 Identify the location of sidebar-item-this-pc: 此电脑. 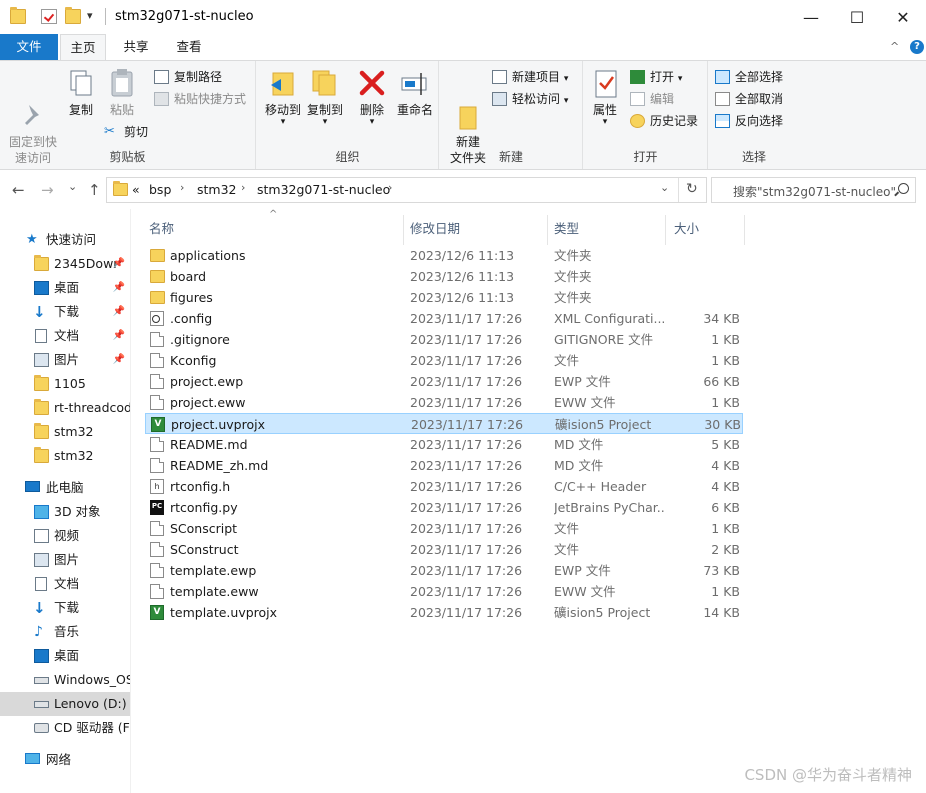
(65, 488).